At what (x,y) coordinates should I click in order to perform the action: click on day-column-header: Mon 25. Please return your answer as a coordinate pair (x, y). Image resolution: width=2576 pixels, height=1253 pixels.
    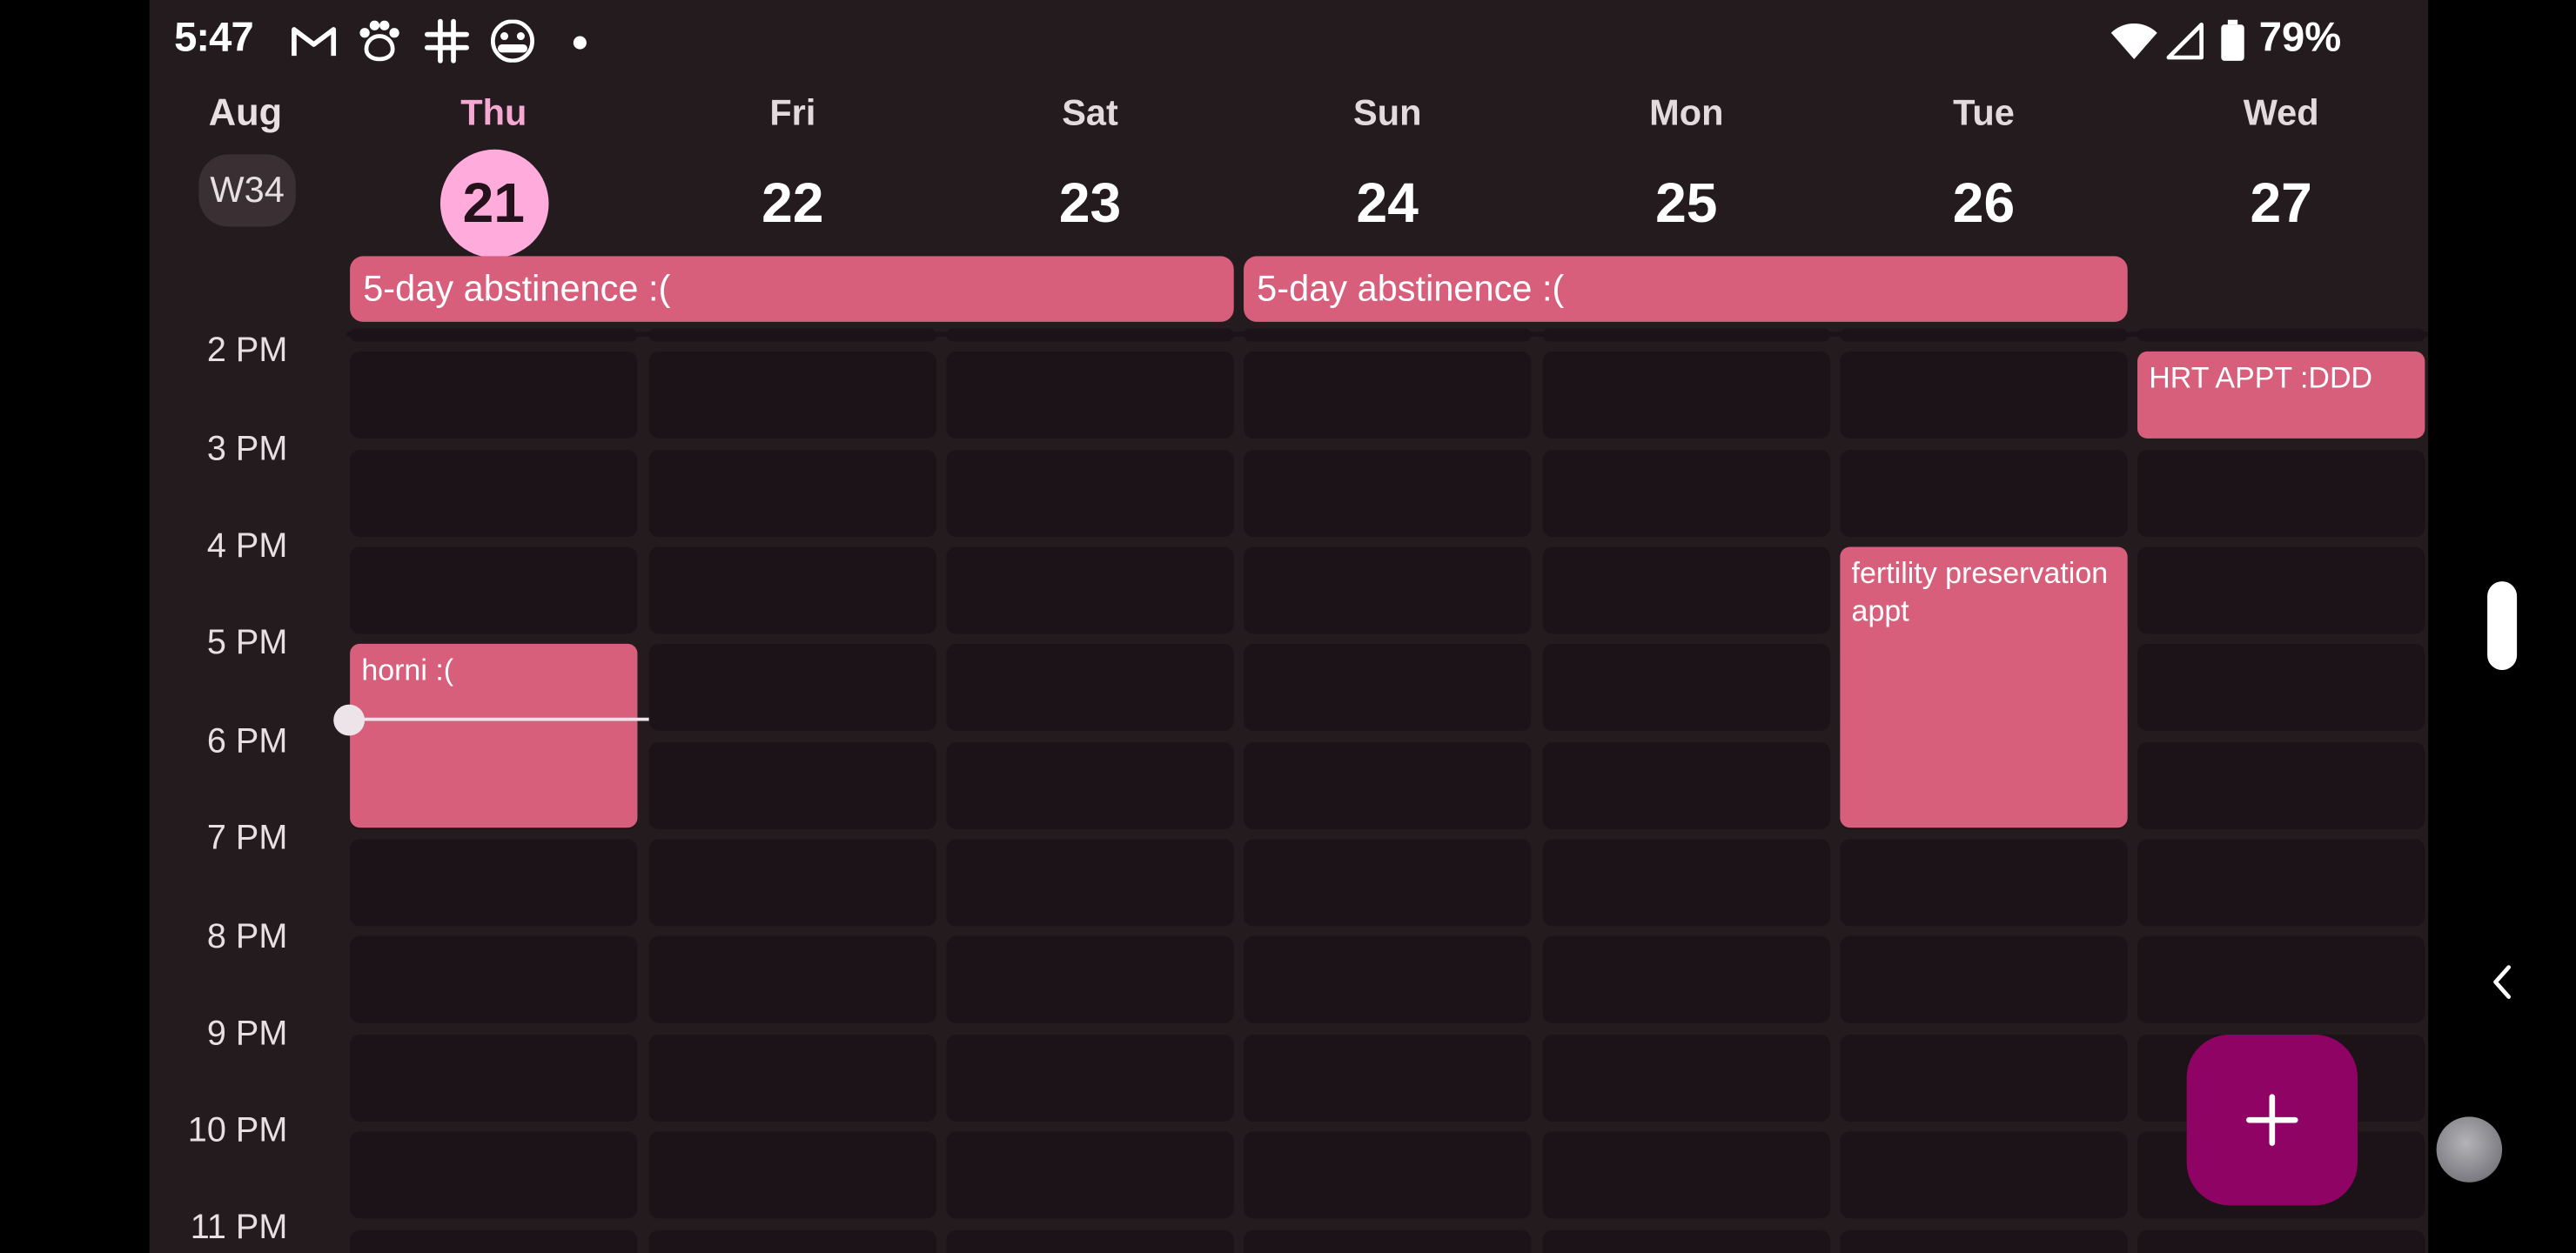
    Looking at the image, I should click on (1686, 174).